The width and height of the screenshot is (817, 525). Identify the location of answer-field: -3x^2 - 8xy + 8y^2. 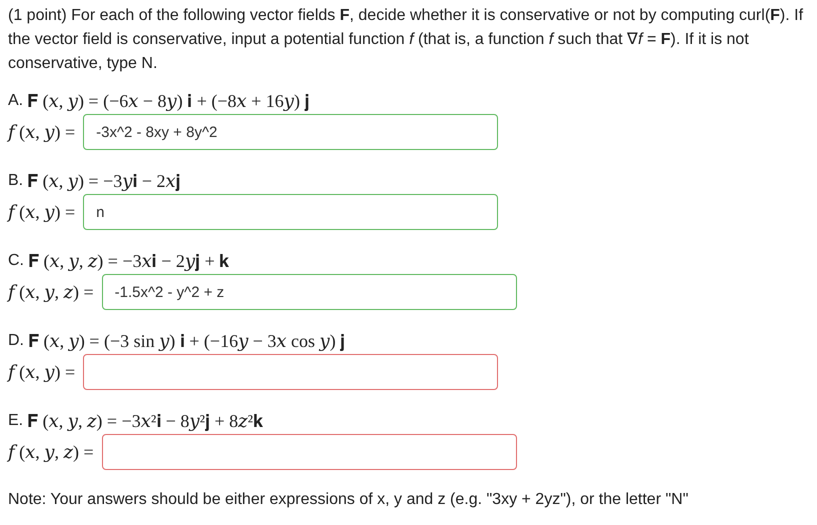
(290, 132).